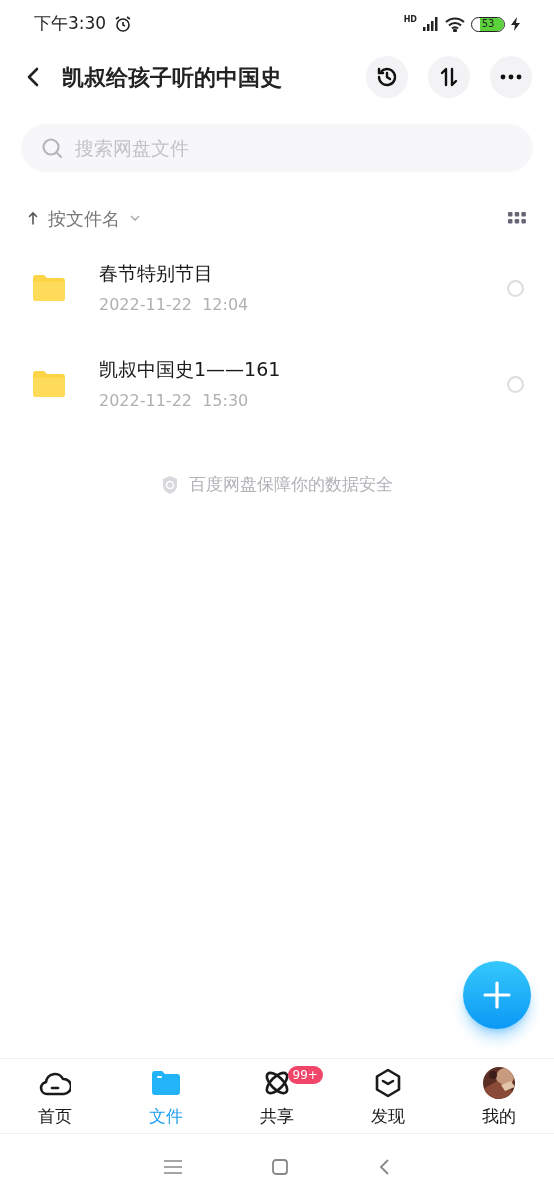 Image resolution: width=554 pixels, height=1200 pixels. Describe the element at coordinates (170, 484) in the screenshot. I see `shield-icon` at that location.